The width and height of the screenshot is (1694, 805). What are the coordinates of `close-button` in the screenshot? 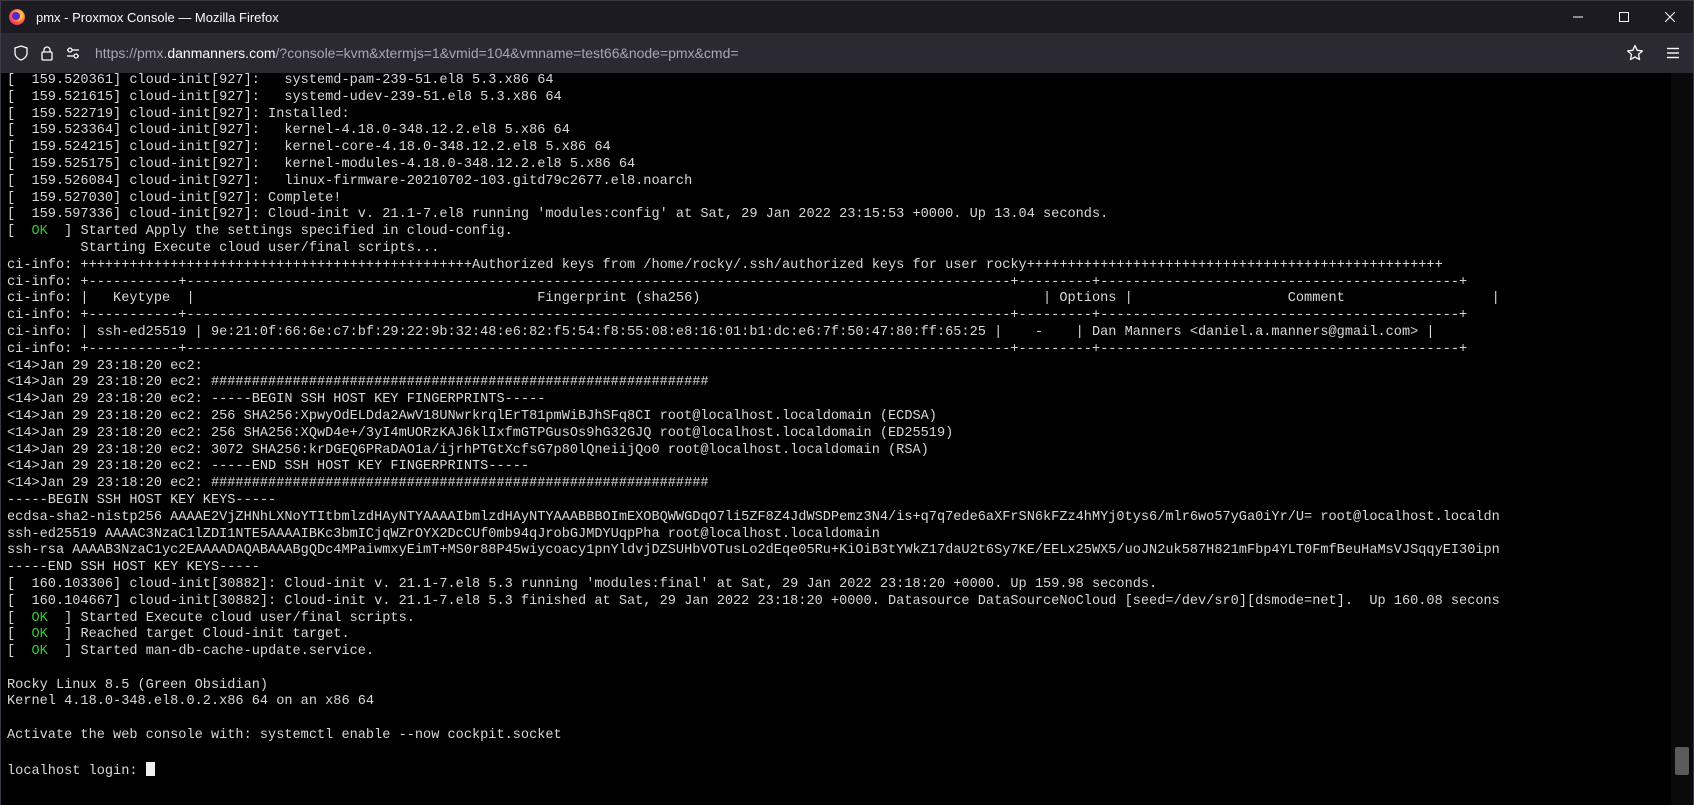 It's located at (1670, 17).